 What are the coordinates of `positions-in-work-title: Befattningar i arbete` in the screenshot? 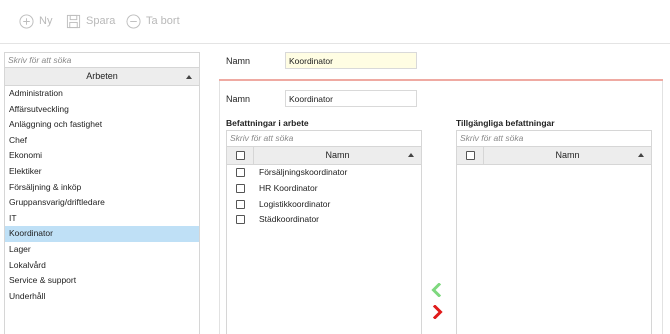 It's located at (267, 123).